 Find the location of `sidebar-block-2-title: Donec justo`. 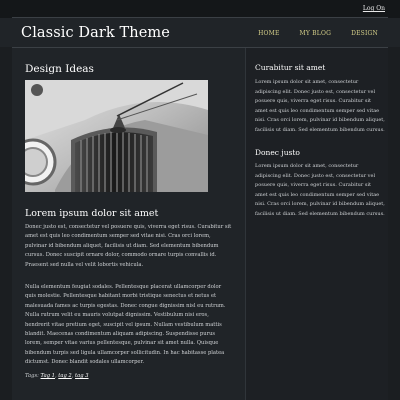

sidebar-block-2-title: Donec justo is located at coordinates (277, 152).